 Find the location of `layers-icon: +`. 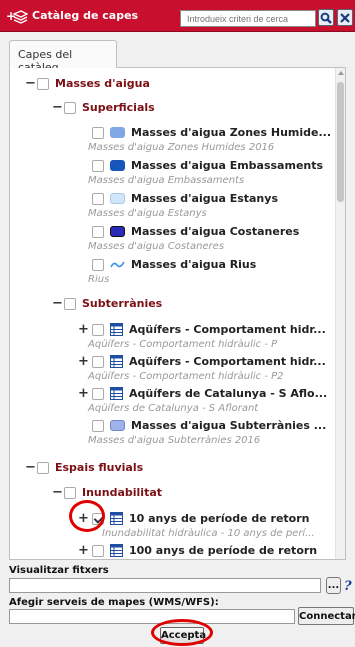

layers-icon: + is located at coordinates (17, 16).